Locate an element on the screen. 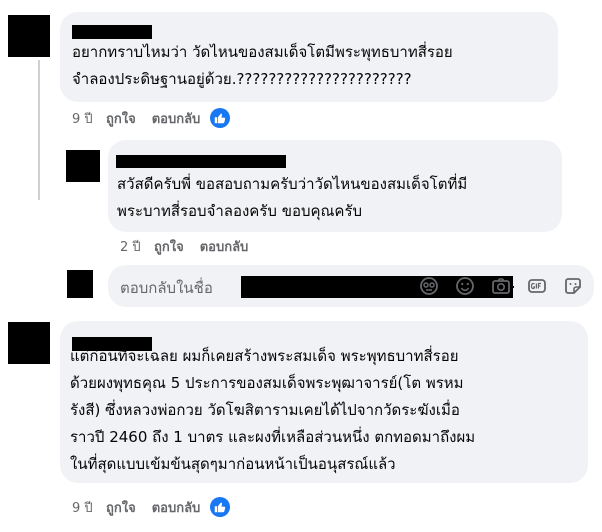 The width and height of the screenshot is (602, 532). camera-icon is located at coordinates (501, 286).